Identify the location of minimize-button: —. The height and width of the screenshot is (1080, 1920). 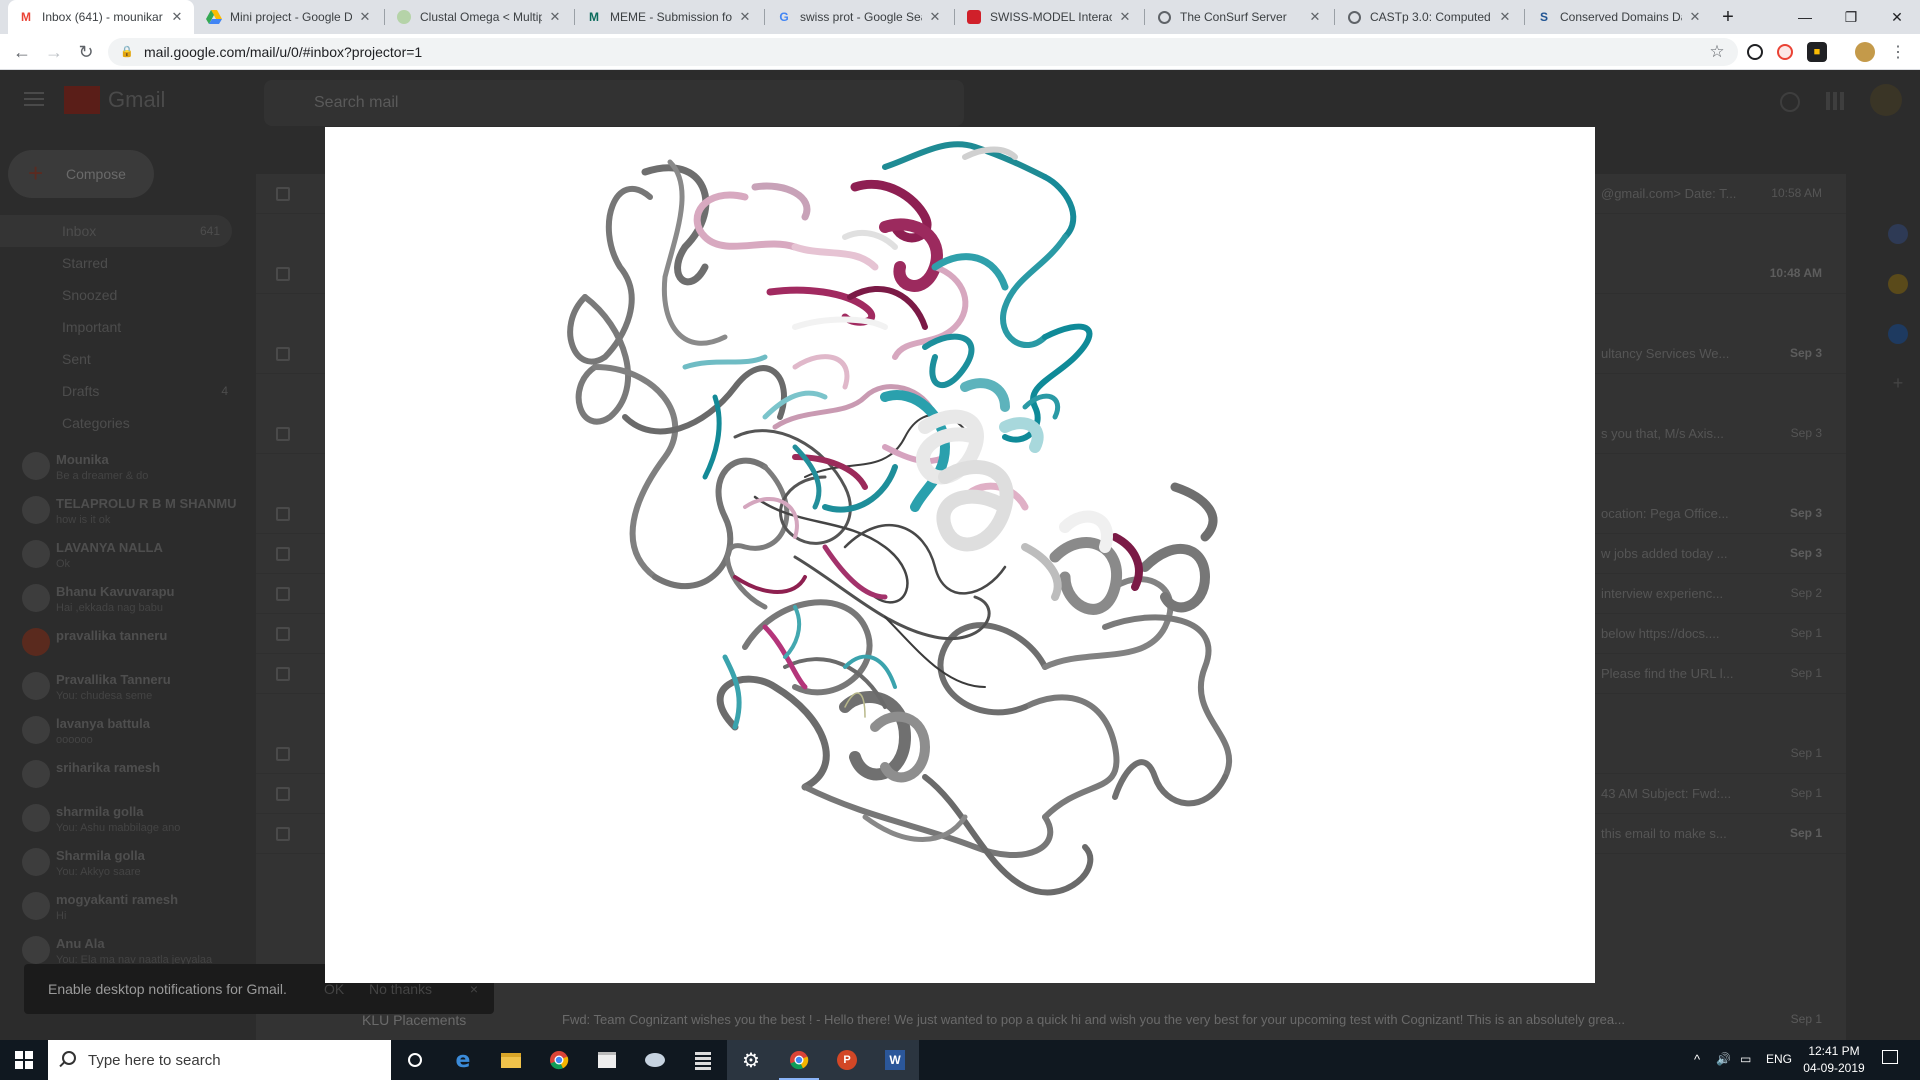
(1805, 17).